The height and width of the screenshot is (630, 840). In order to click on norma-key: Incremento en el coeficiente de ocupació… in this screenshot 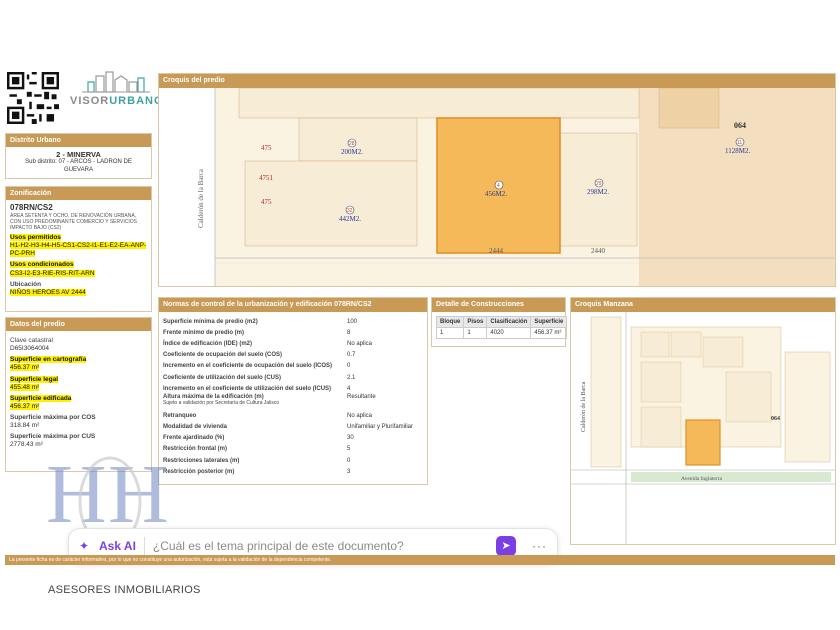, I will do `click(248, 366)`.